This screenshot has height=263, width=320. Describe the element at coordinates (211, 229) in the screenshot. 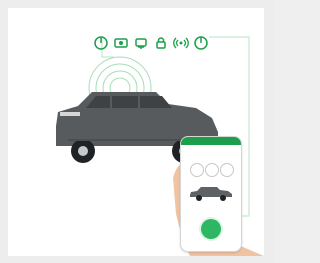

I see `start-button` at that location.